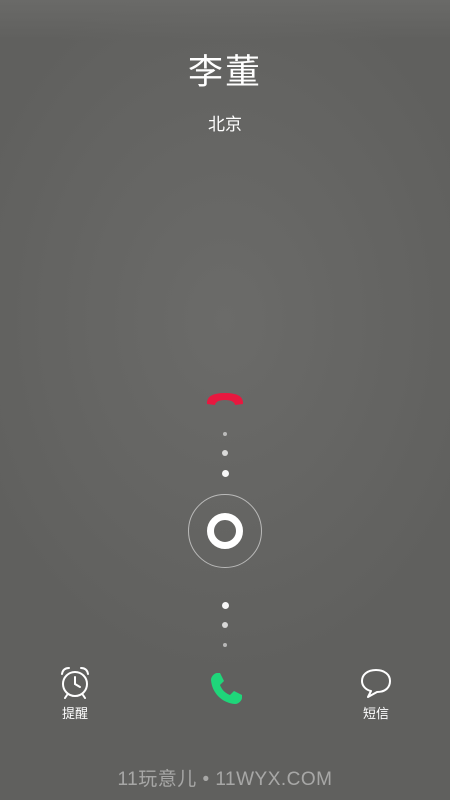  What do you see at coordinates (74, 714) in the screenshot?
I see `reminder-label: 提醒` at bounding box center [74, 714].